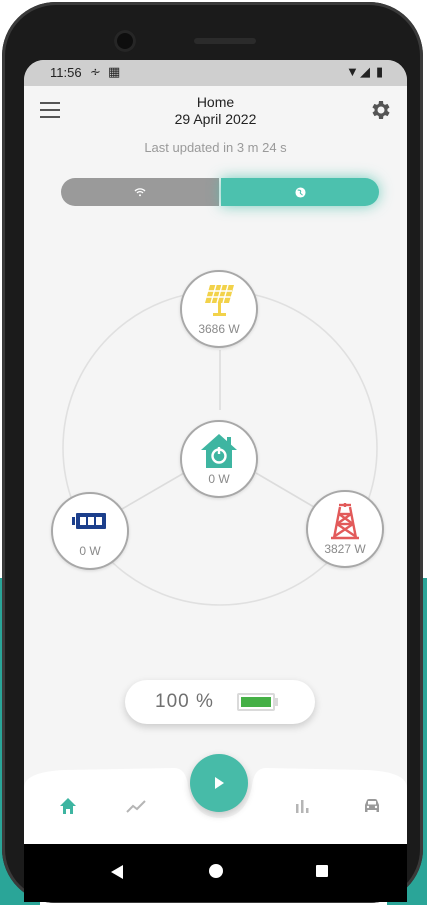 The width and height of the screenshot is (427, 905). I want to click on battery-icon, so click(89, 521).